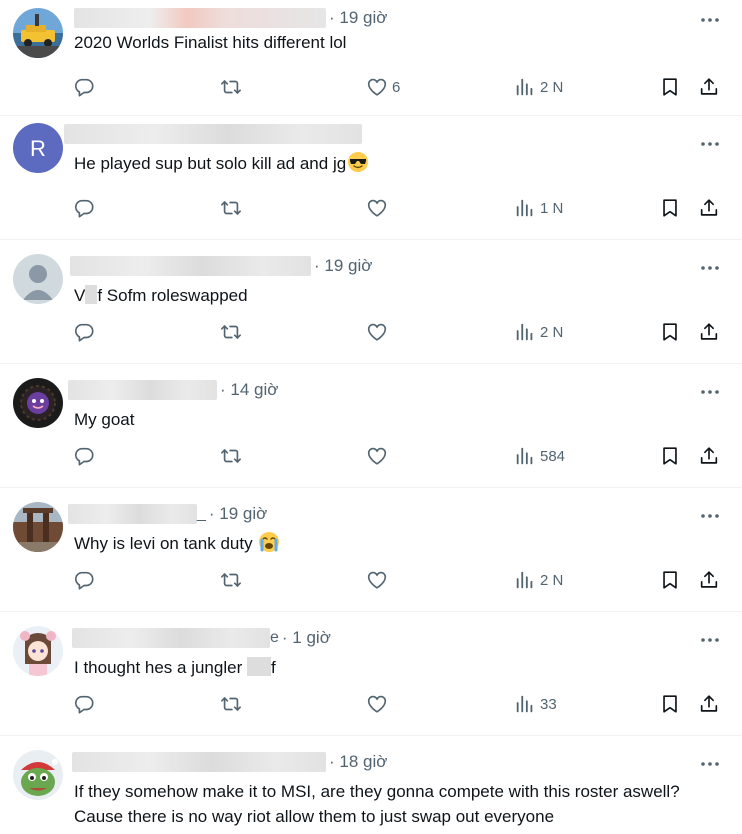  What do you see at coordinates (539, 456) in the screenshot?
I see `views-button: 584` at bounding box center [539, 456].